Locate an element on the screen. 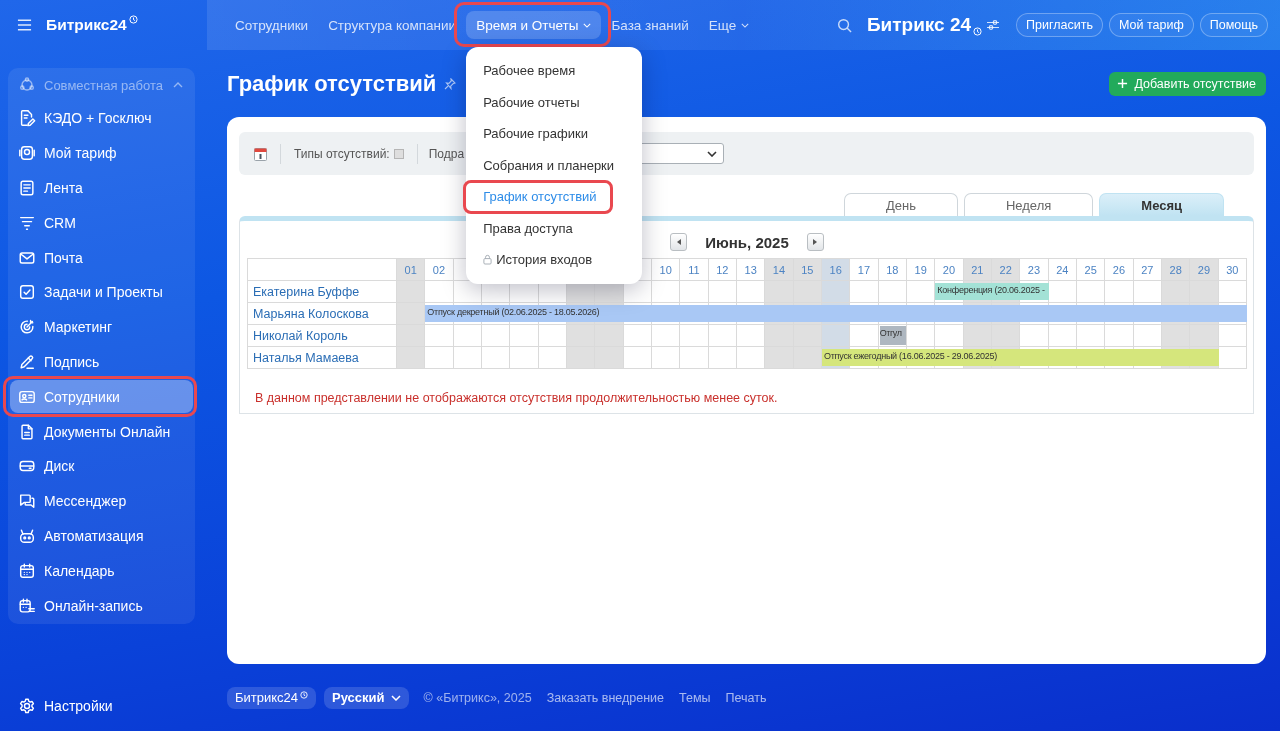  absence-bar: Отпуск ежегодный (16.06.2025 - 29.06.2025) is located at coordinates (1020, 357).